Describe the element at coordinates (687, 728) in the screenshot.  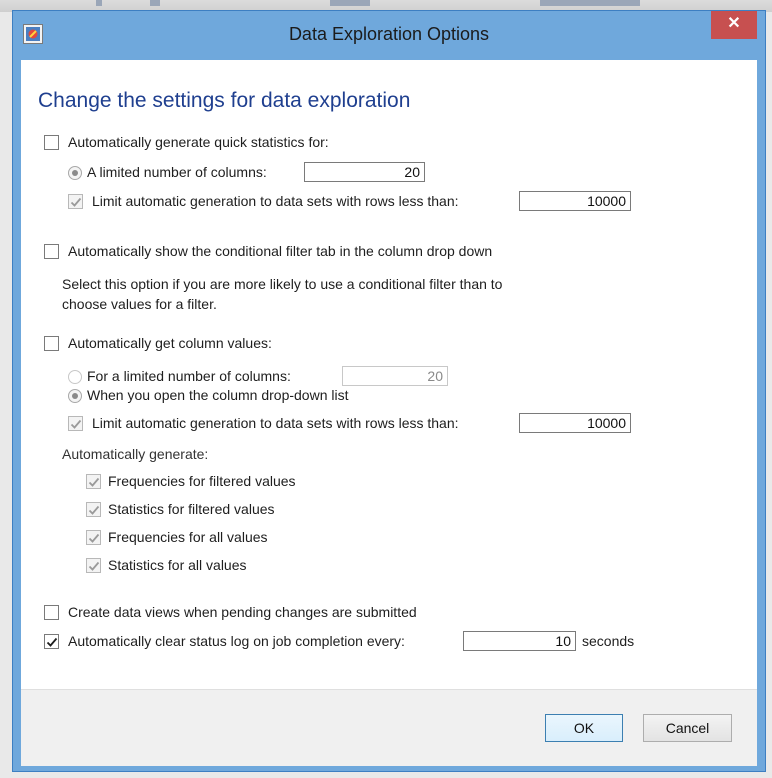
I see `cancel-button: Cancel` at that location.